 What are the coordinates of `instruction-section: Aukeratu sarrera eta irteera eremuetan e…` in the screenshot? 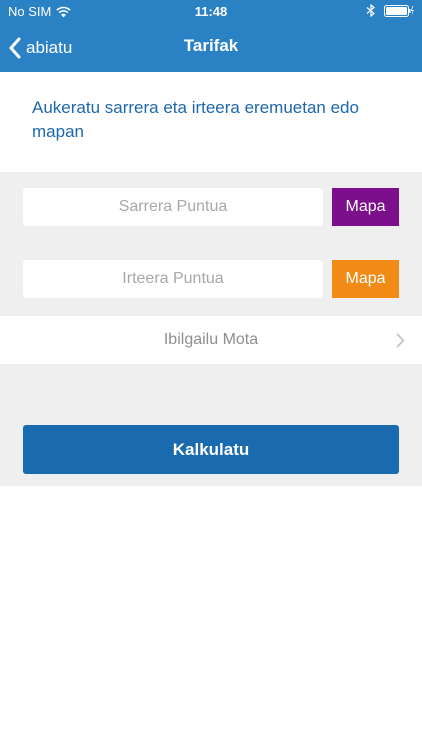 It's located at (211, 122).